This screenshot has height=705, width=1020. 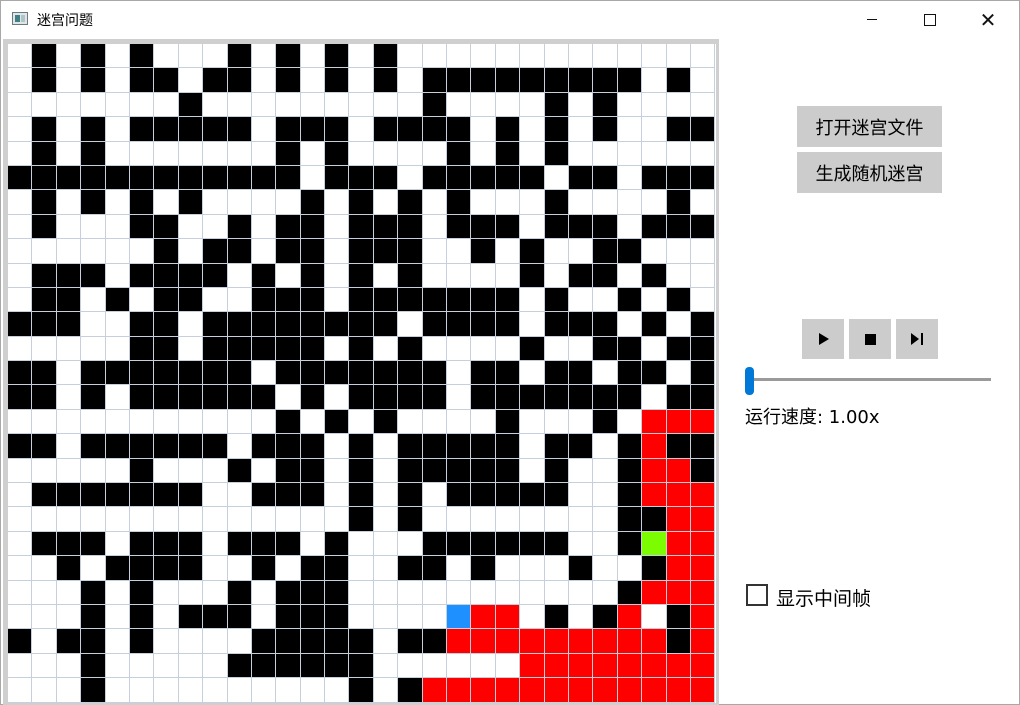 I want to click on play-button, so click(x=823, y=339).